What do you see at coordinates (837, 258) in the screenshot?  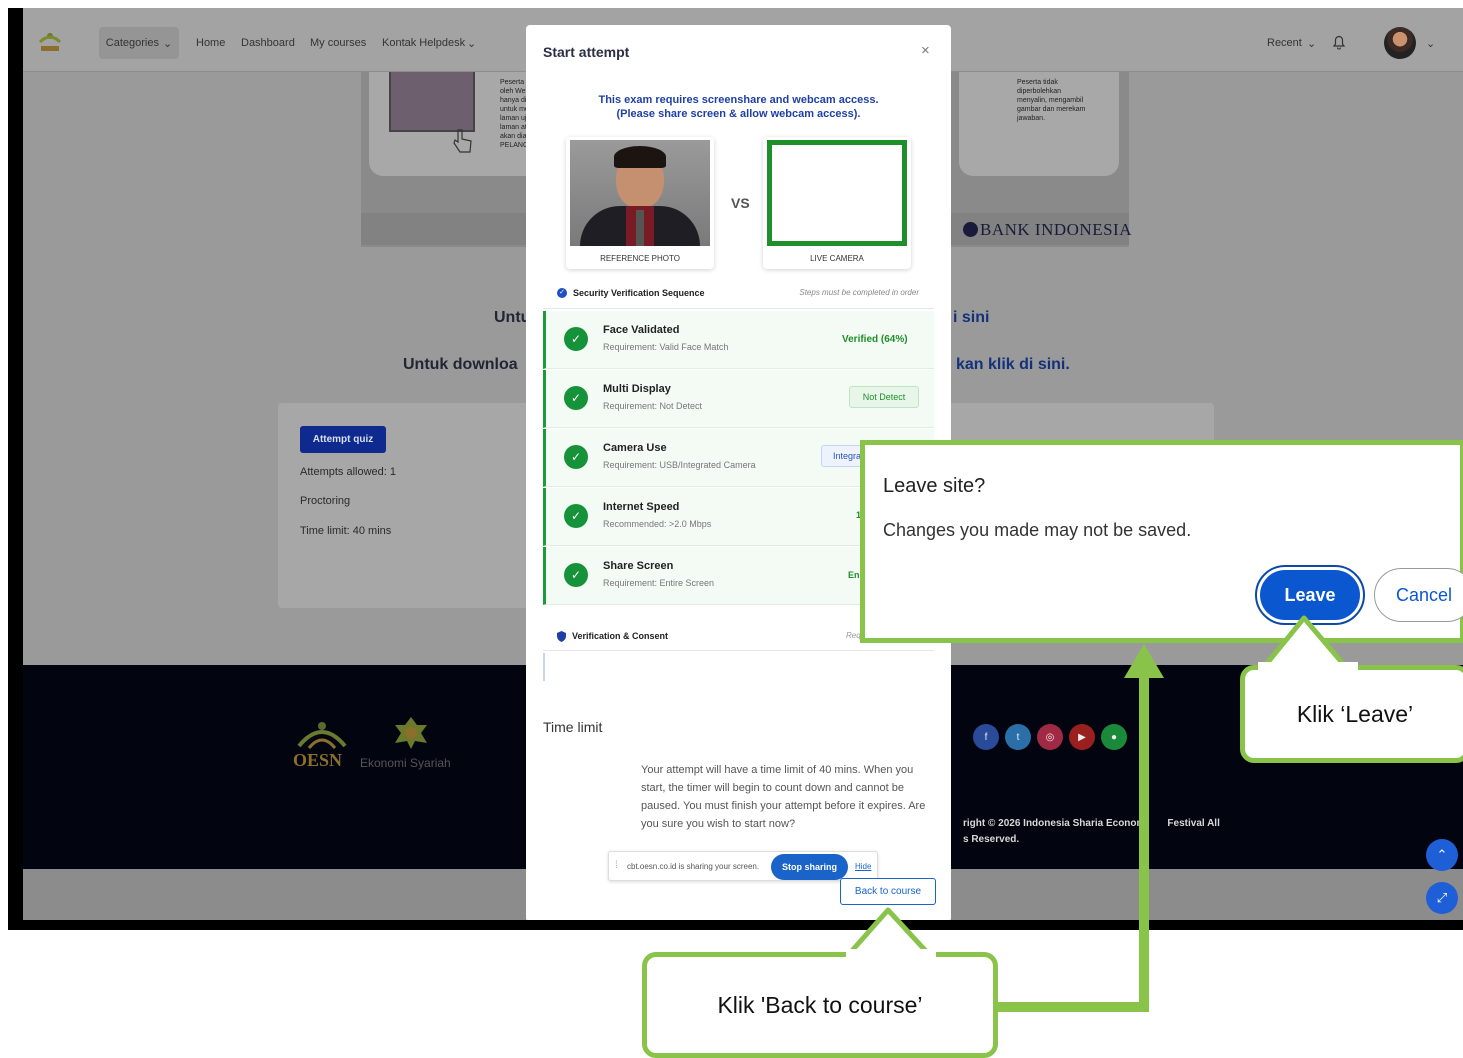 I see `live-camera-caption: LIVE CAMERA` at bounding box center [837, 258].